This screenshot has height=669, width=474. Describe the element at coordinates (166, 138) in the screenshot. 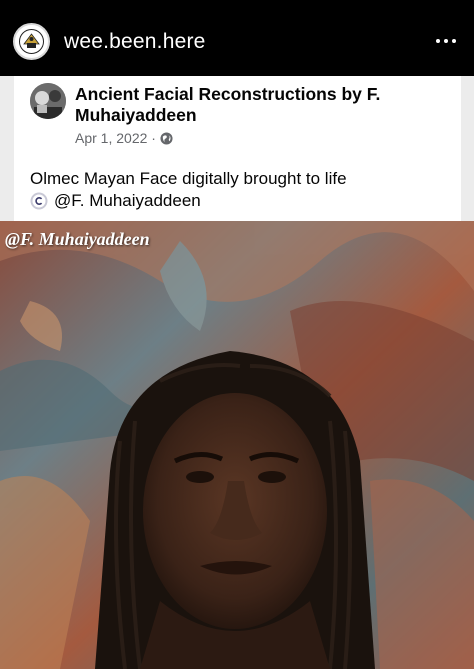

I see `globe-icon` at that location.